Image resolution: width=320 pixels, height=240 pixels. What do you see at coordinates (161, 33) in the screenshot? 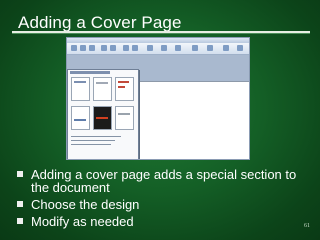
I see `title-underline-shadow` at bounding box center [161, 33].